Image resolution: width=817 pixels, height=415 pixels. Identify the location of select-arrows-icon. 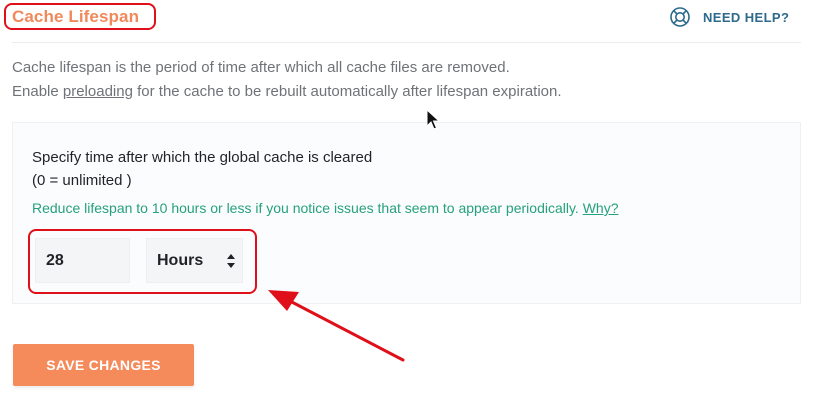
(231, 261).